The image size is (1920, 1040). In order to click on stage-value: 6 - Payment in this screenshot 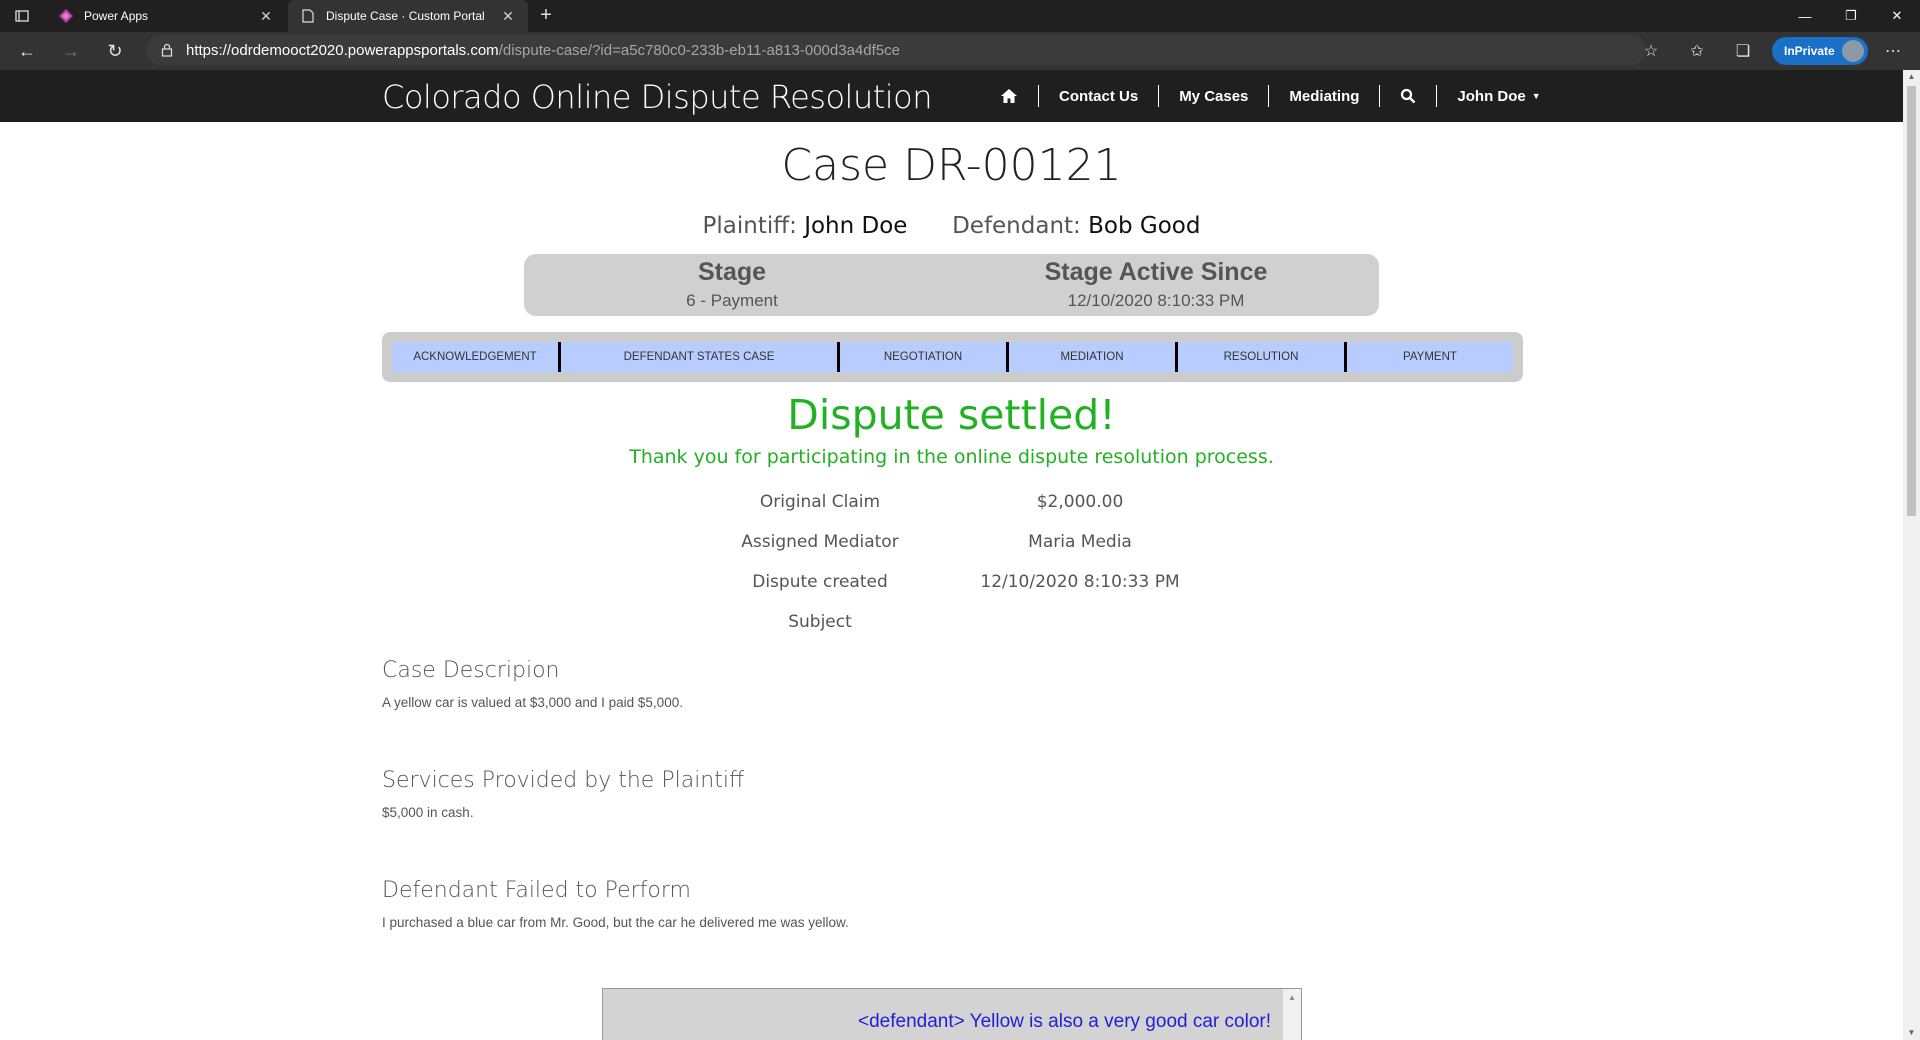, I will do `click(732, 300)`.